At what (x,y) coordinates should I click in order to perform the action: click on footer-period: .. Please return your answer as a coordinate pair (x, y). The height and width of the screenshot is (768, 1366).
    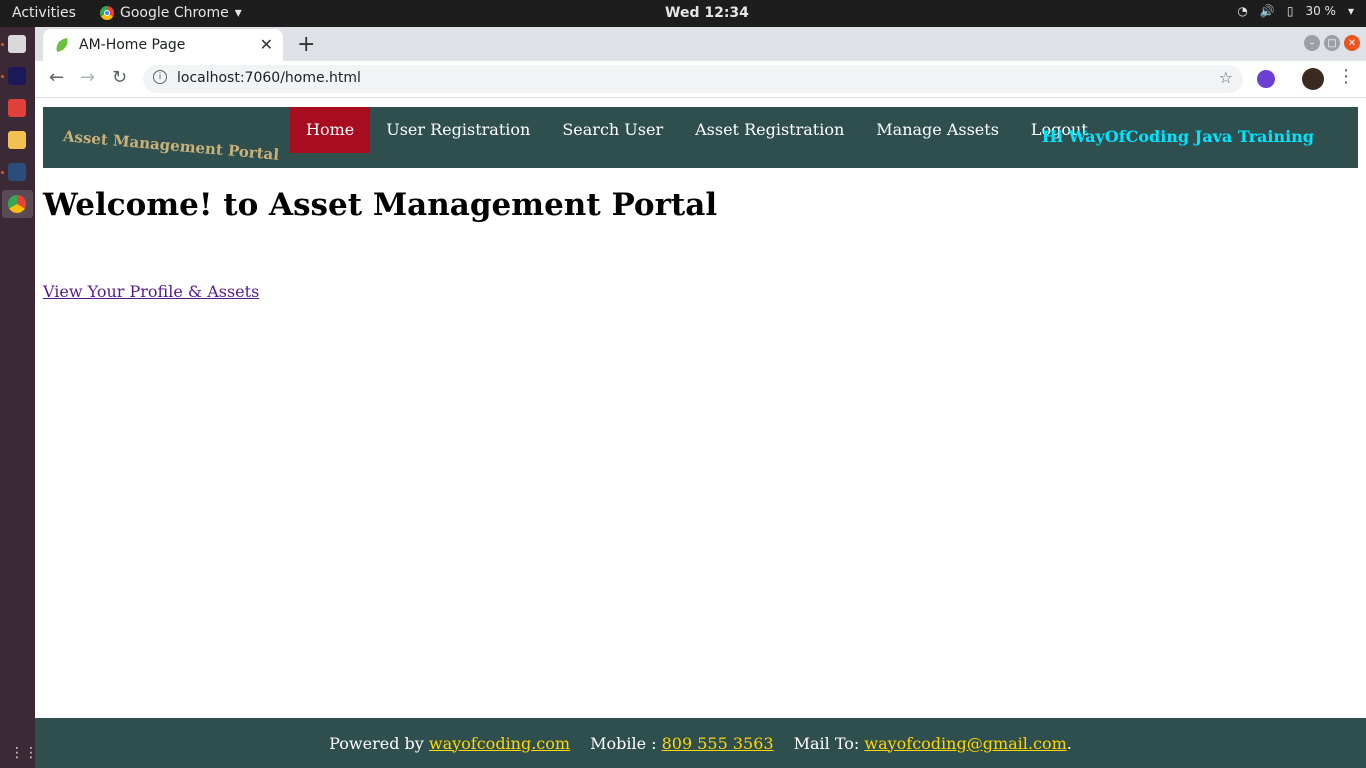
    Looking at the image, I should click on (1069, 743).